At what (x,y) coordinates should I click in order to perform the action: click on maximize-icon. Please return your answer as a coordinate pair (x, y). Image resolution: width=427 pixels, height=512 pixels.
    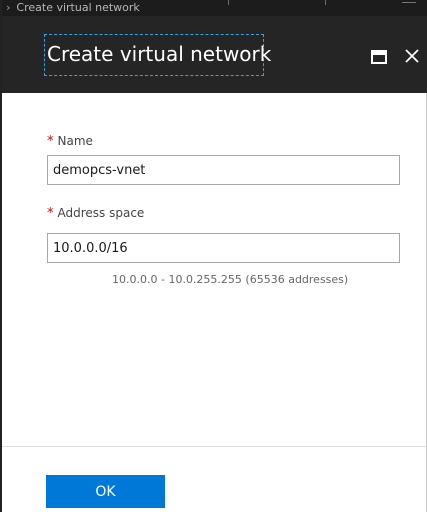
    Looking at the image, I should click on (379, 56).